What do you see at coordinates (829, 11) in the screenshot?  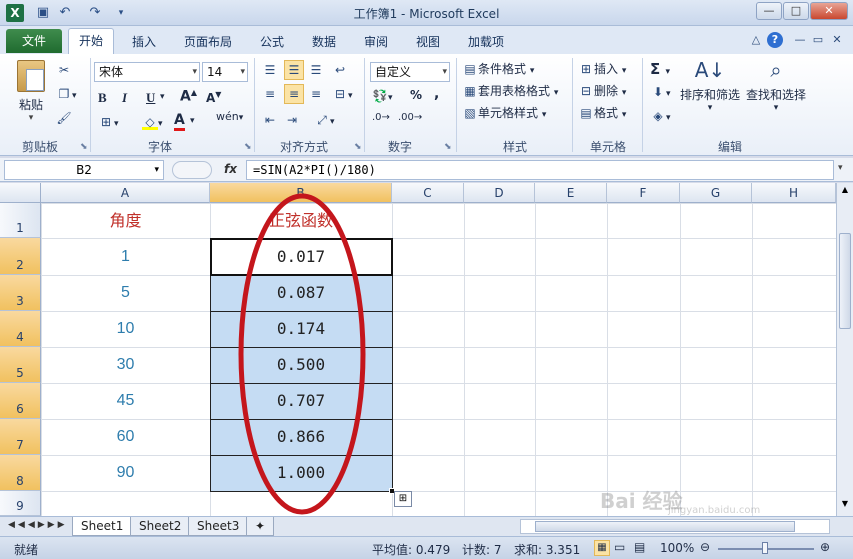 I see `close-button: ✕` at bounding box center [829, 11].